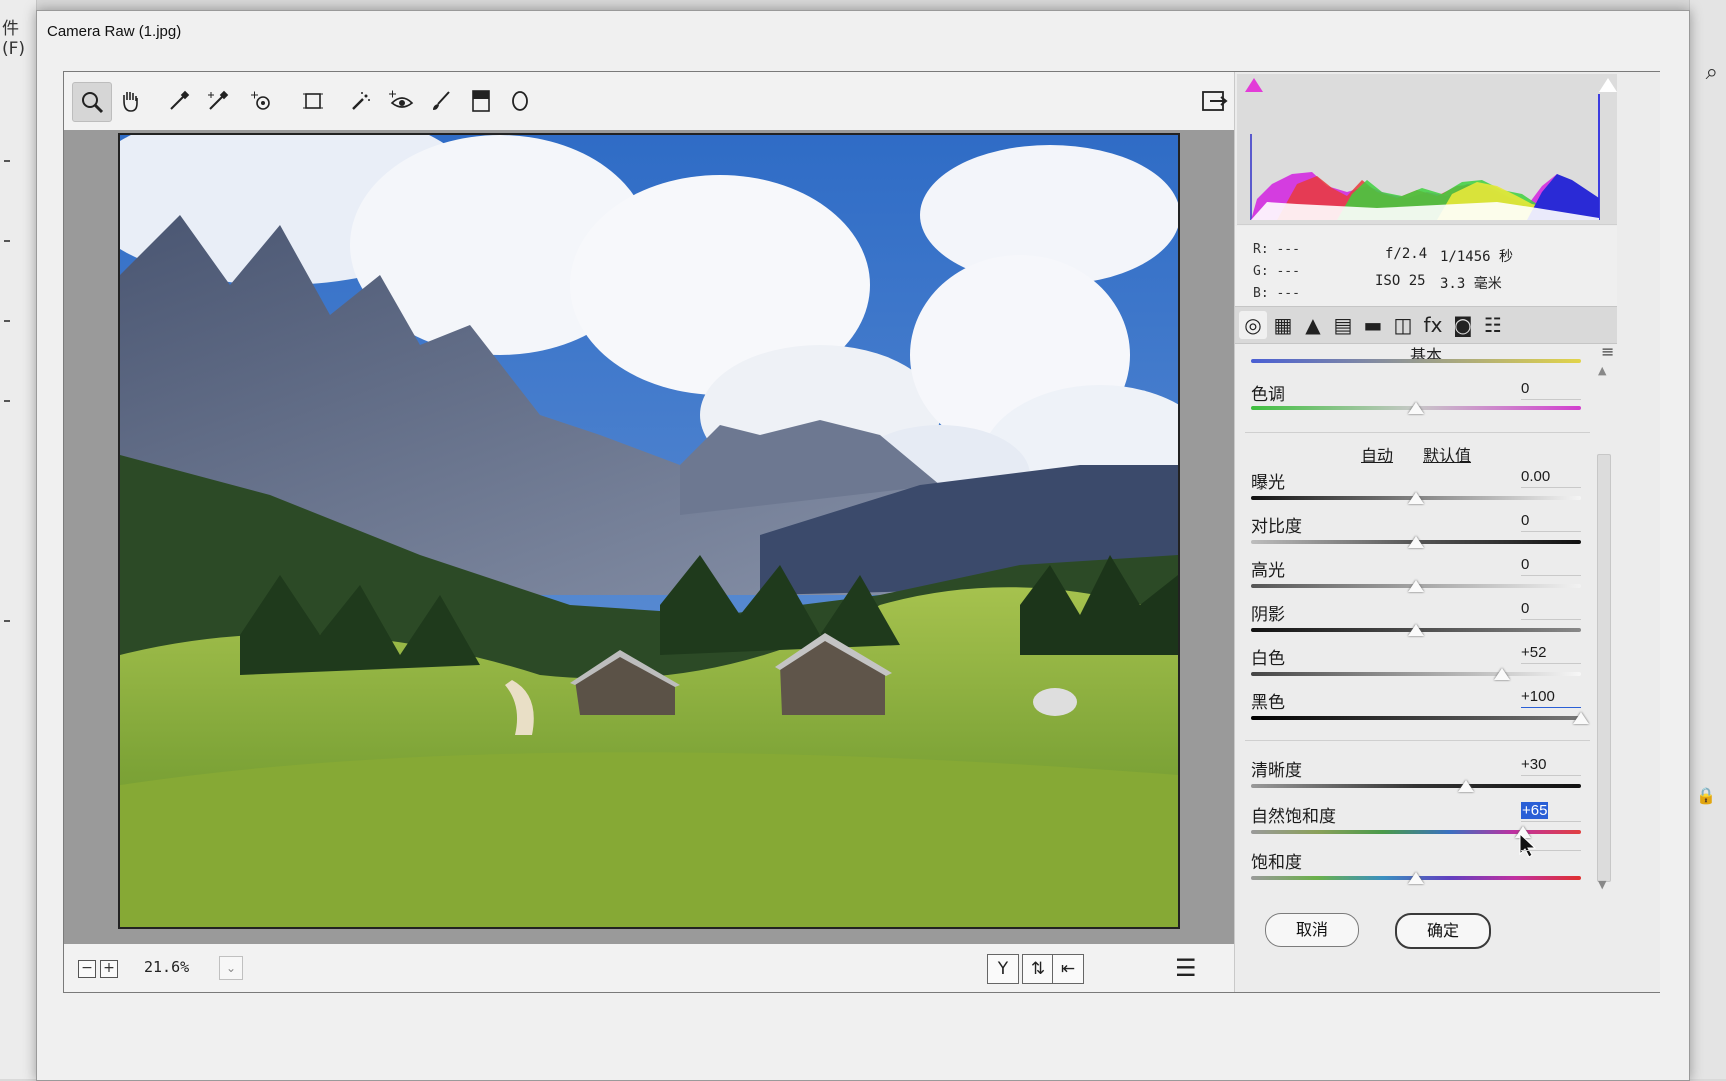 Image resolution: width=1726 pixels, height=1081 pixels. I want to click on highlights-slider-thumb, so click(1416, 586).